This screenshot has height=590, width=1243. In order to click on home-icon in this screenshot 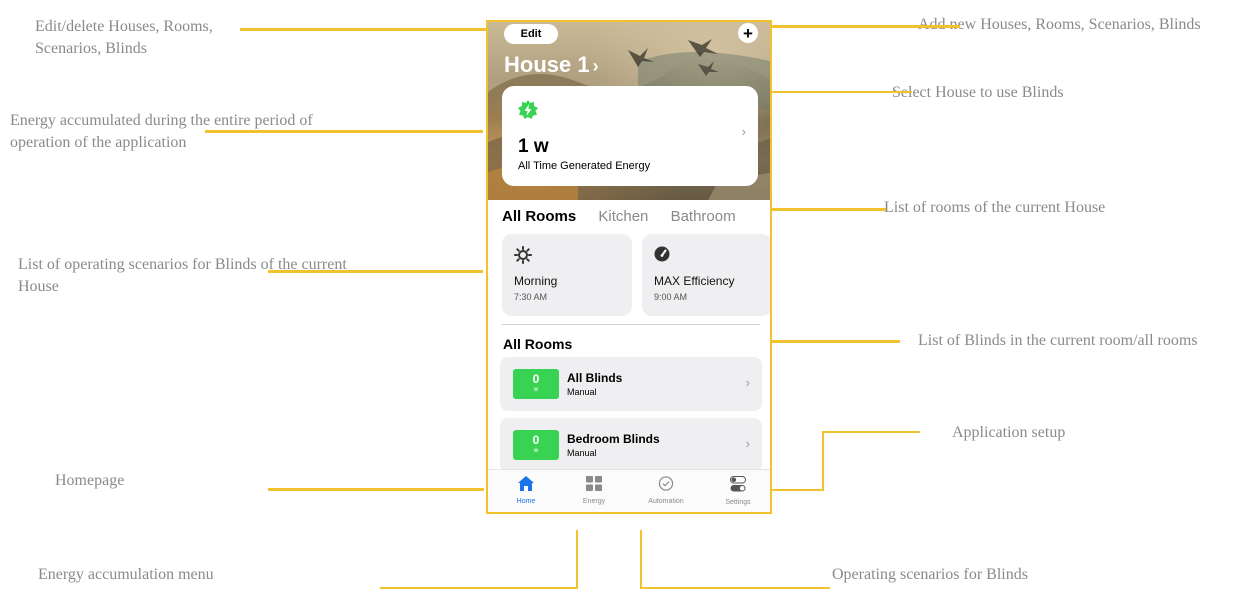, I will do `click(526, 483)`.